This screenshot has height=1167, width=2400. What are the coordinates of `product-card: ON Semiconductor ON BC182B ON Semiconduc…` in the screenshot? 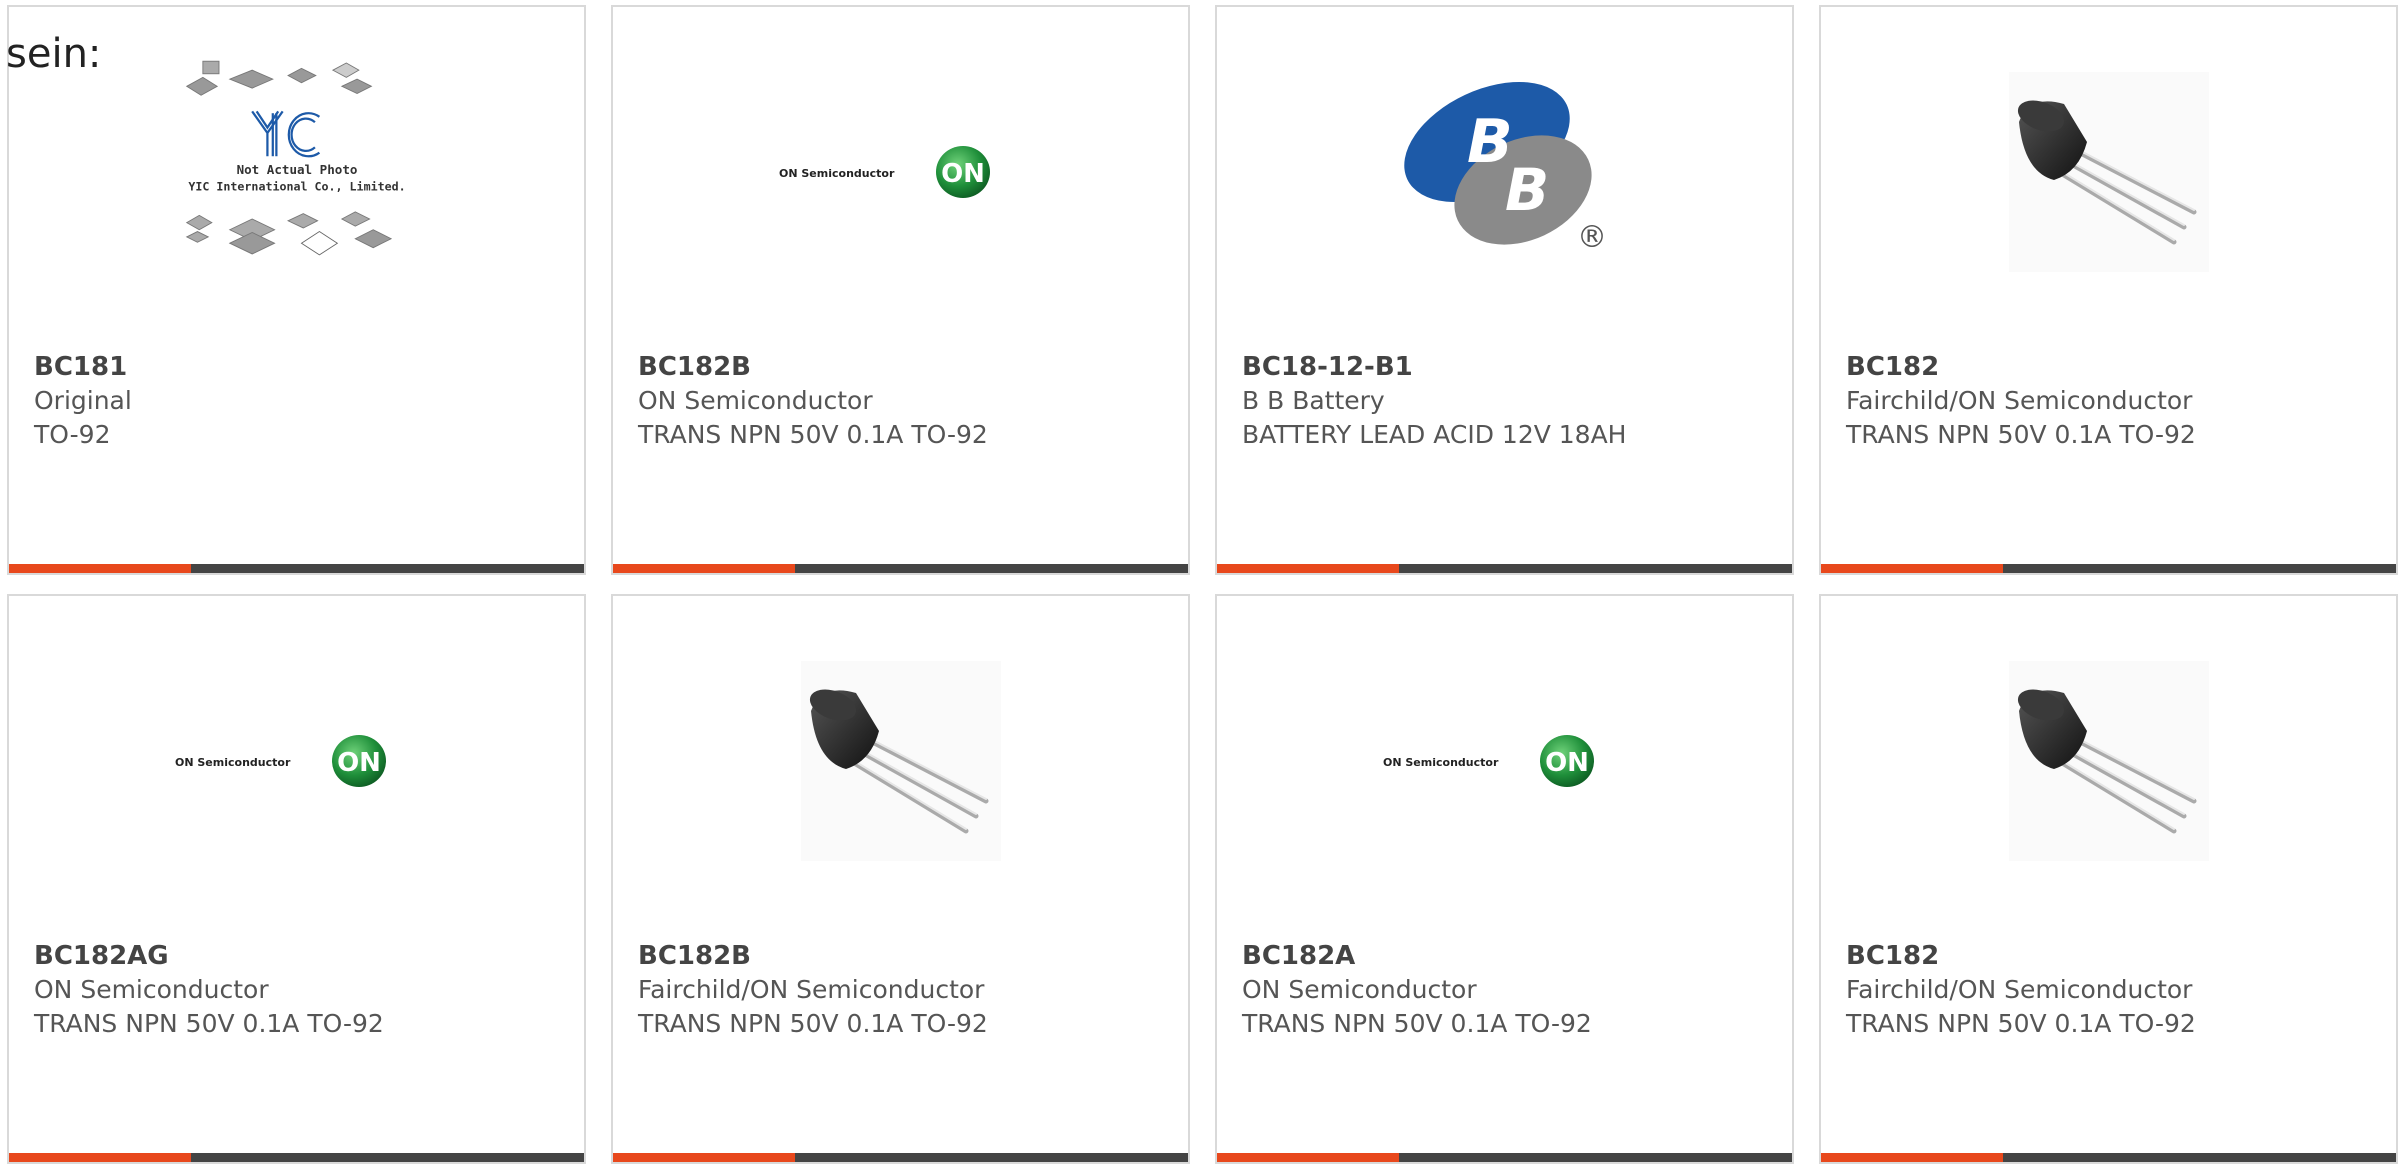 It's located at (900, 290).